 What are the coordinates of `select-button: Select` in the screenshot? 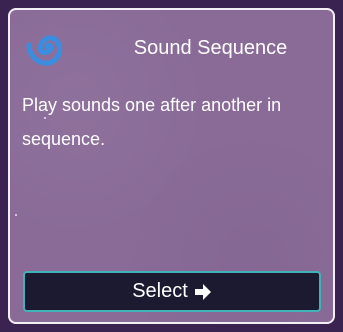 It's located at (172, 291).